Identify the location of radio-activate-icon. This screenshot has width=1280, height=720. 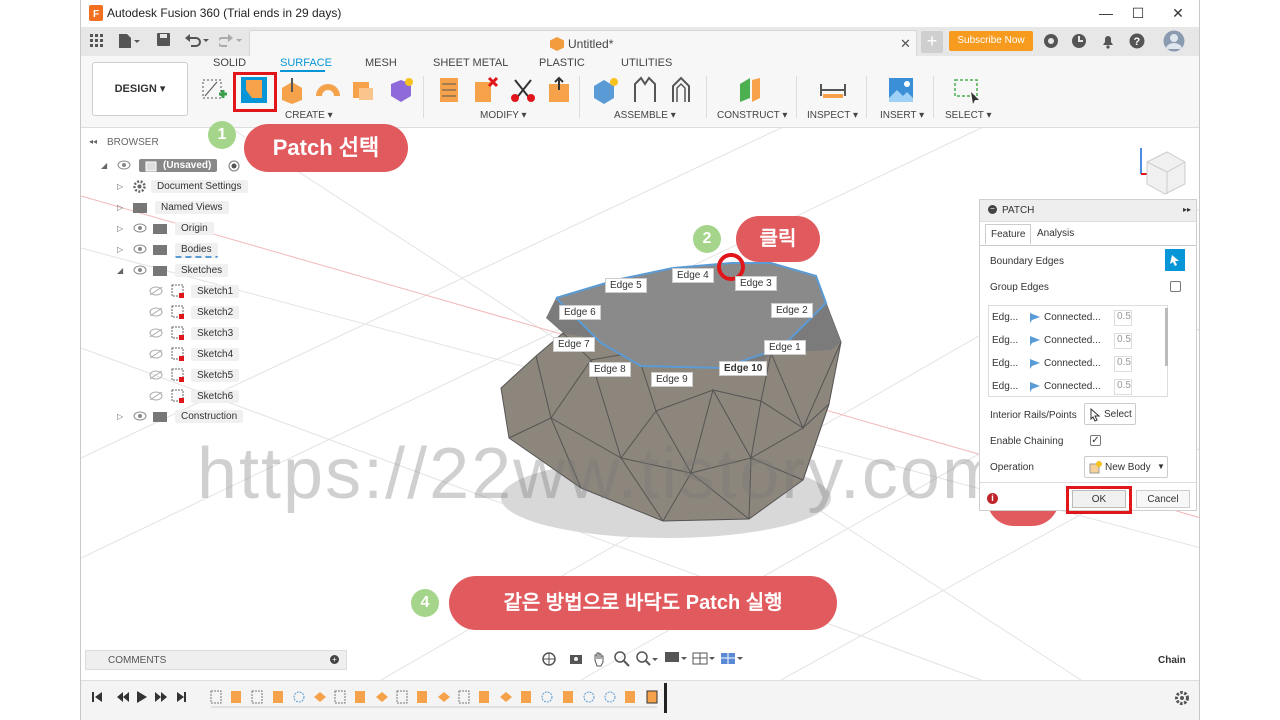
(234, 166).